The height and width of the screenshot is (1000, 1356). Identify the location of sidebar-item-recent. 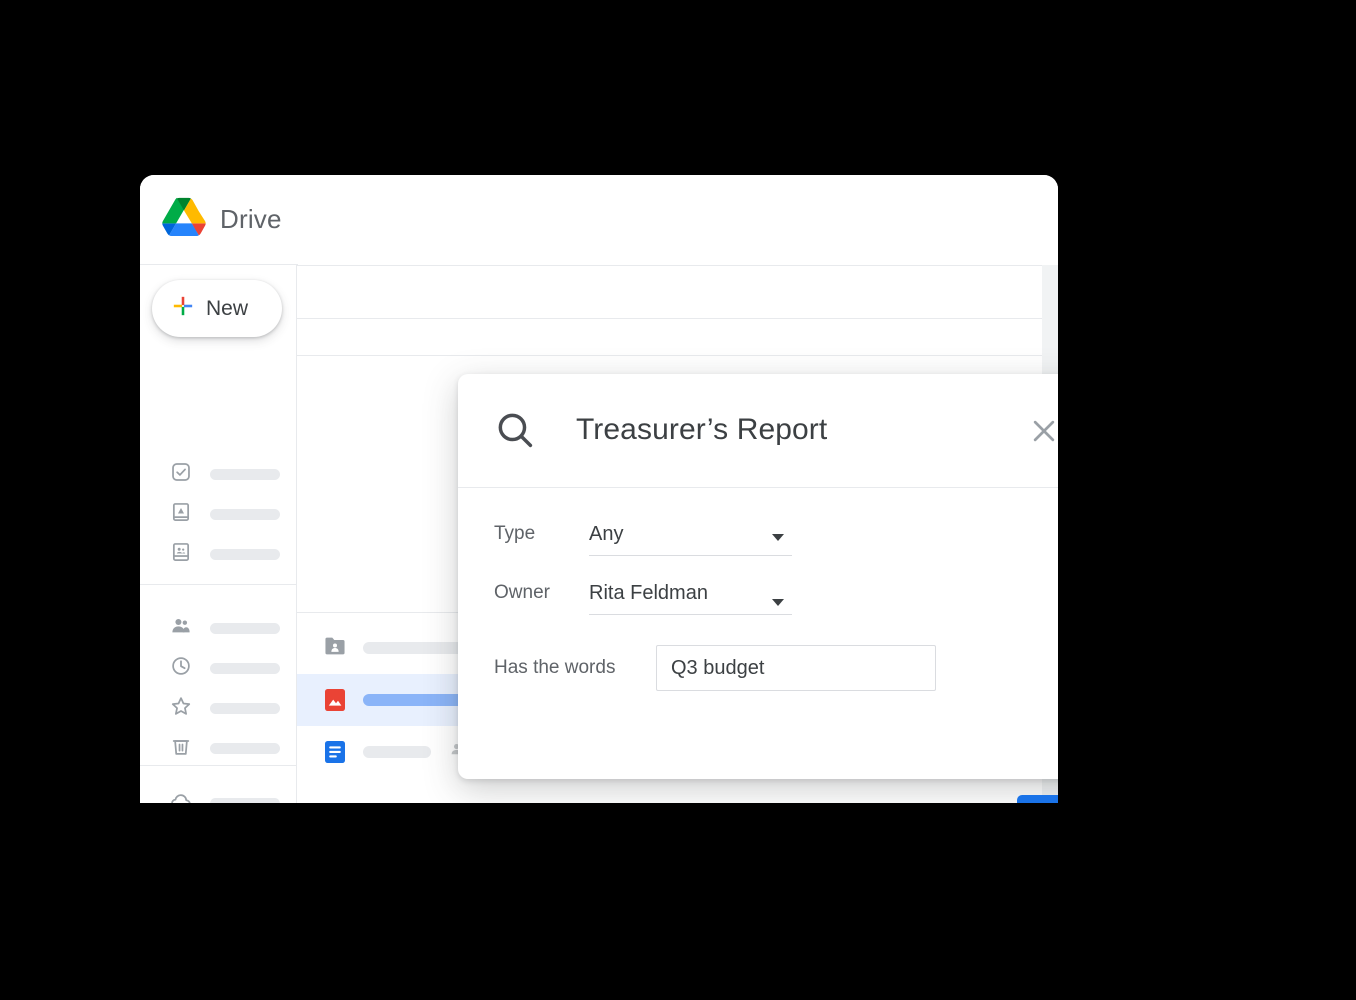
(218, 668).